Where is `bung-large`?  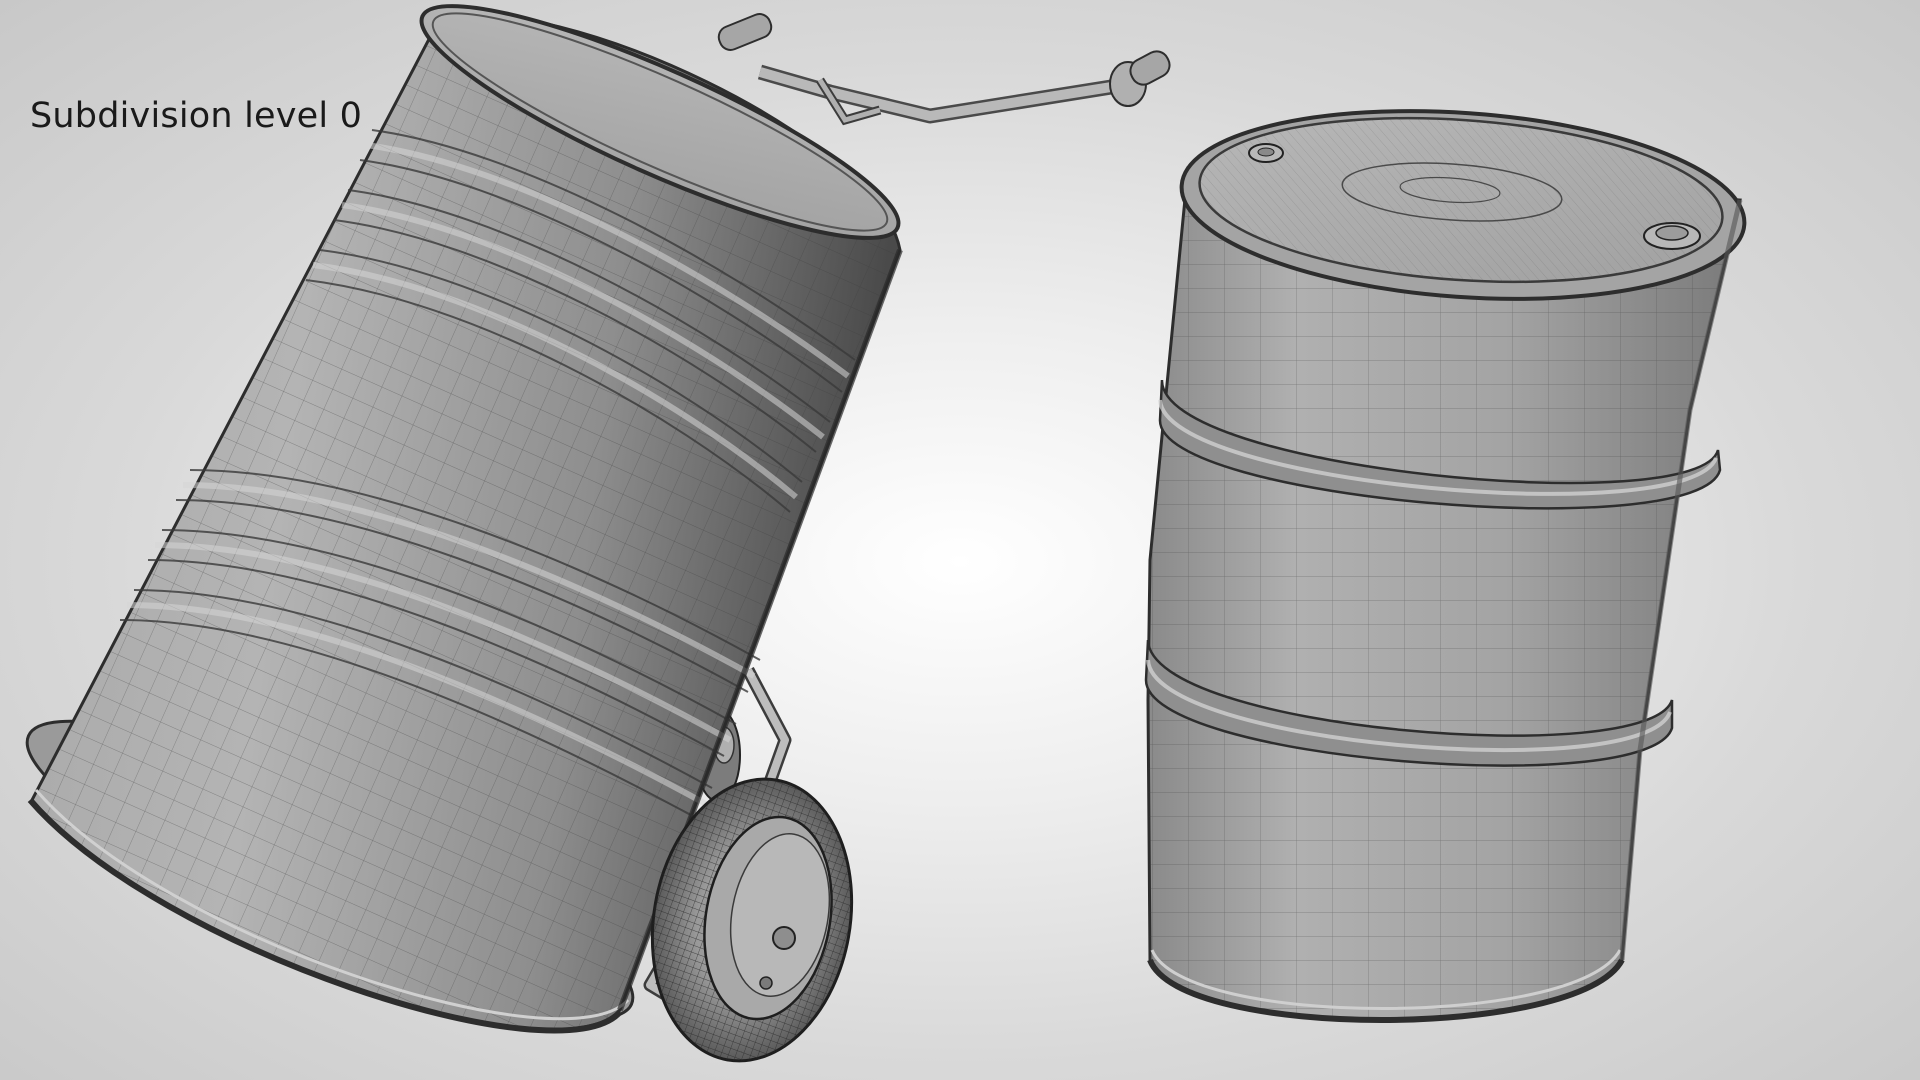
bung-large is located at coordinates (1672, 236).